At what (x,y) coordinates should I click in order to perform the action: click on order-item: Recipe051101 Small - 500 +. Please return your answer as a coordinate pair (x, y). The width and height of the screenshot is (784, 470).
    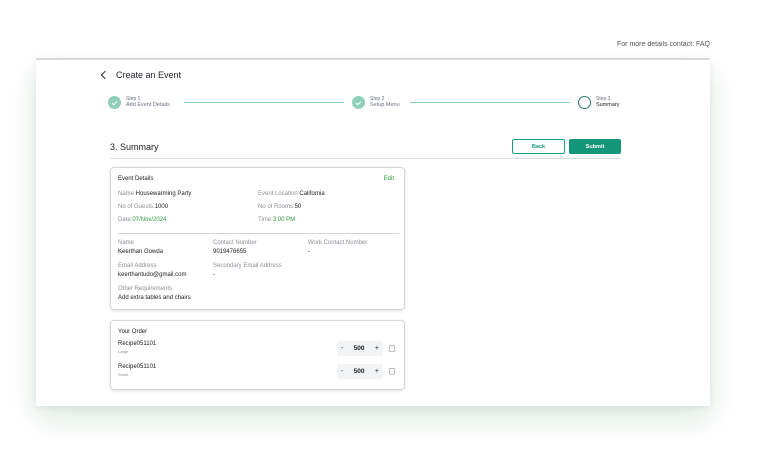
    Looking at the image, I should click on (258, 373).